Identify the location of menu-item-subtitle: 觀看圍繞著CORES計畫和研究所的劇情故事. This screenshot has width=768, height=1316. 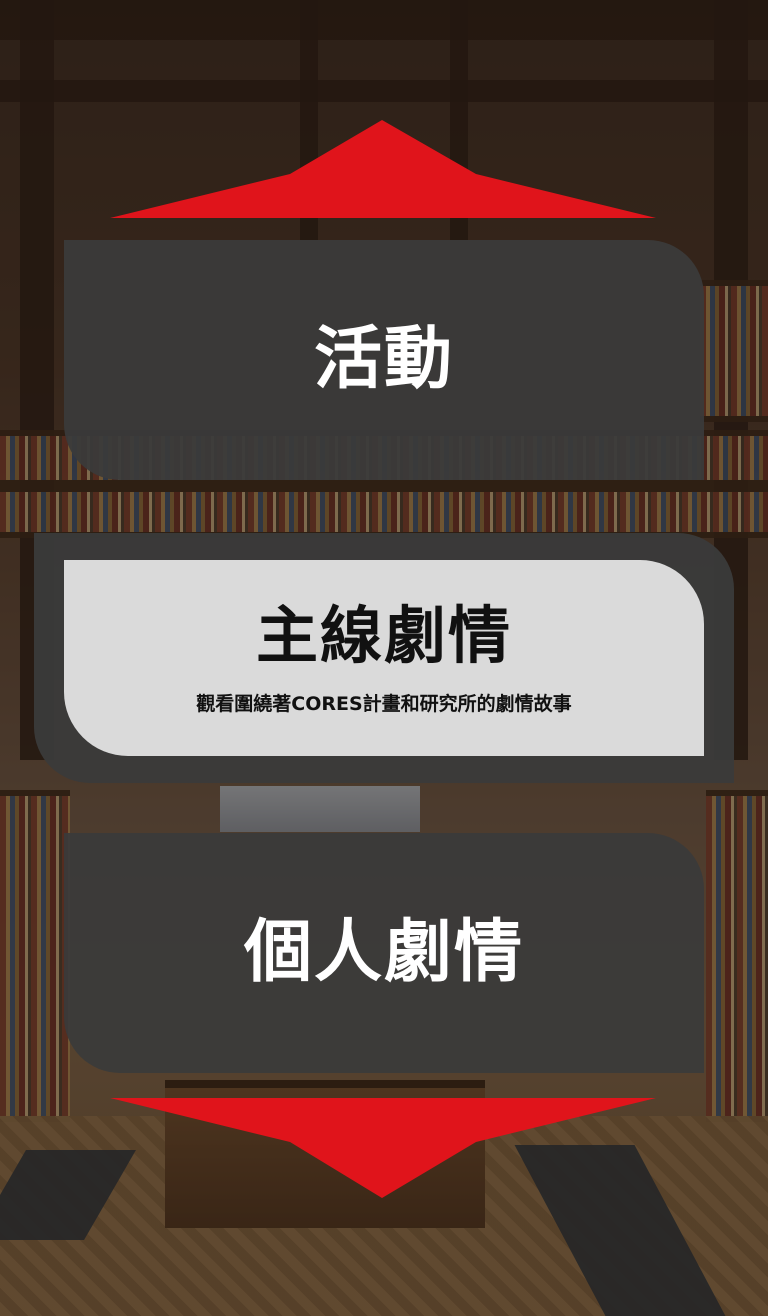
(384, 703).